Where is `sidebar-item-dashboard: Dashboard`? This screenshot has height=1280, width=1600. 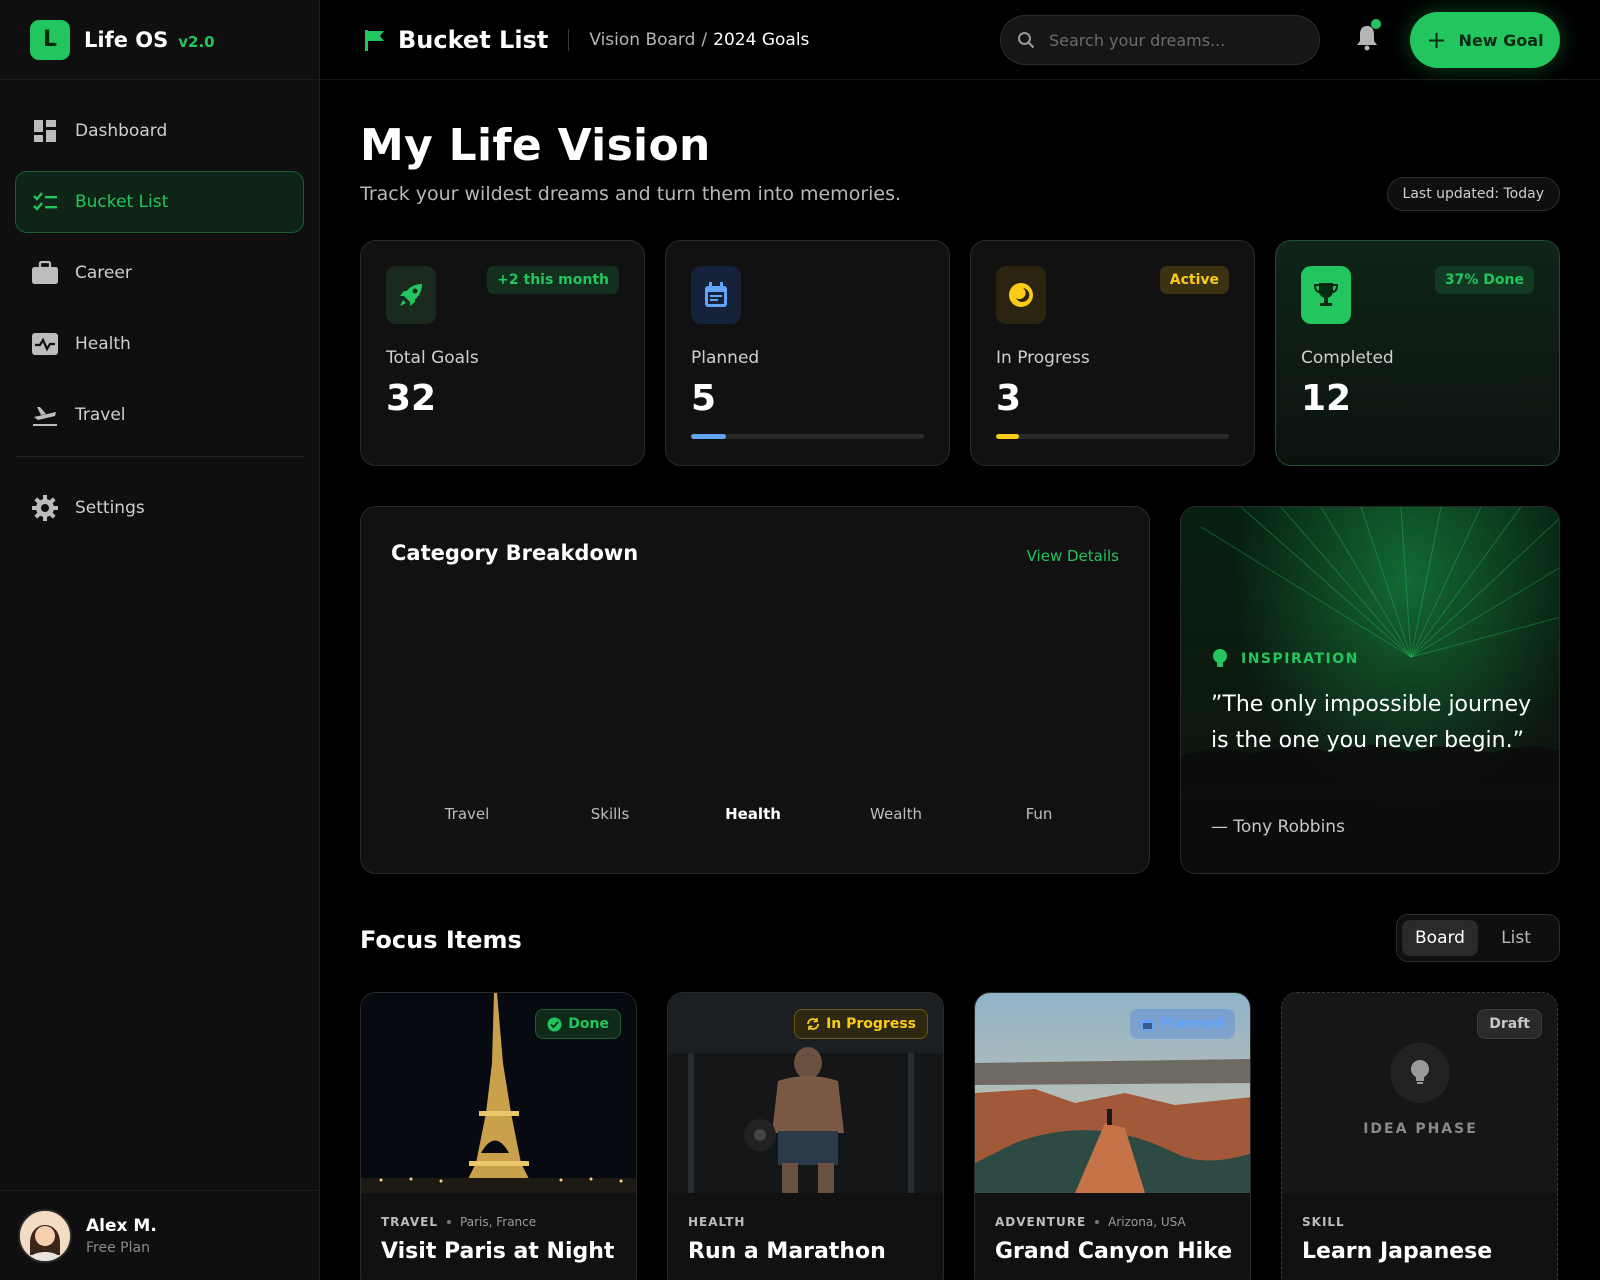
sidebar-item-dashboard: Dashboard is located at coordinates (159, 131).